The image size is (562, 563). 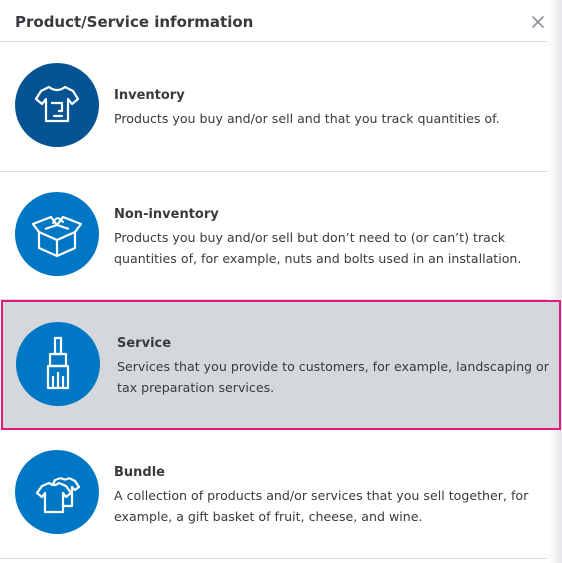 What do you see at coordinates (149, 95) in the screenshot?
I see `option-title: Inventory` at bounding box center [149, 95].